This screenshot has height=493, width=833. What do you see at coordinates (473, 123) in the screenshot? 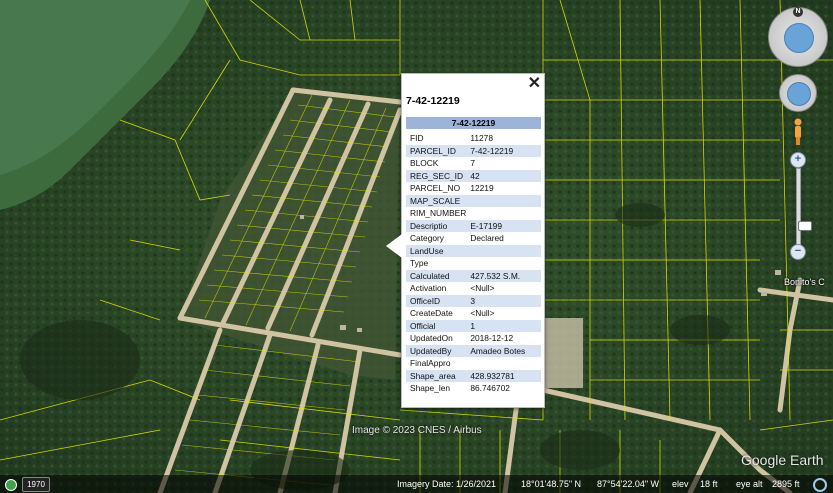
I see `popup-table-header: 7-42-12219` at bounding box center [473, 123].